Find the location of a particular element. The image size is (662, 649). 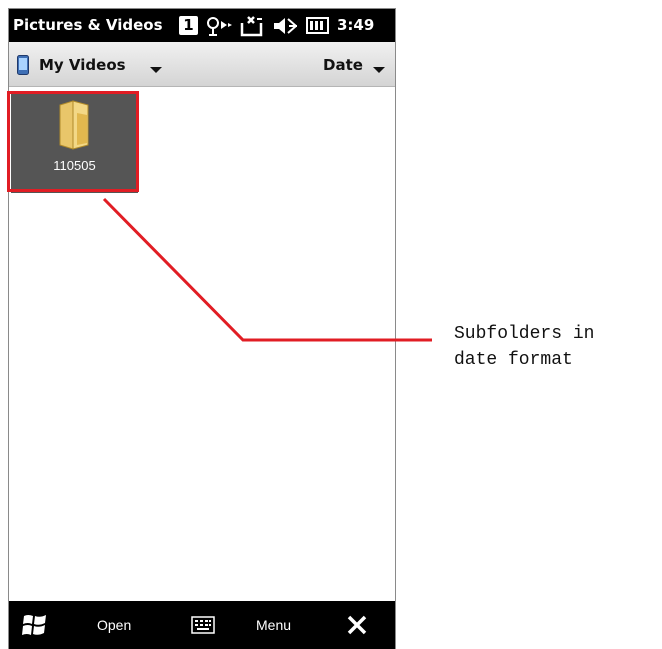

sort-selector: Date is located at coordinates (343, 65).